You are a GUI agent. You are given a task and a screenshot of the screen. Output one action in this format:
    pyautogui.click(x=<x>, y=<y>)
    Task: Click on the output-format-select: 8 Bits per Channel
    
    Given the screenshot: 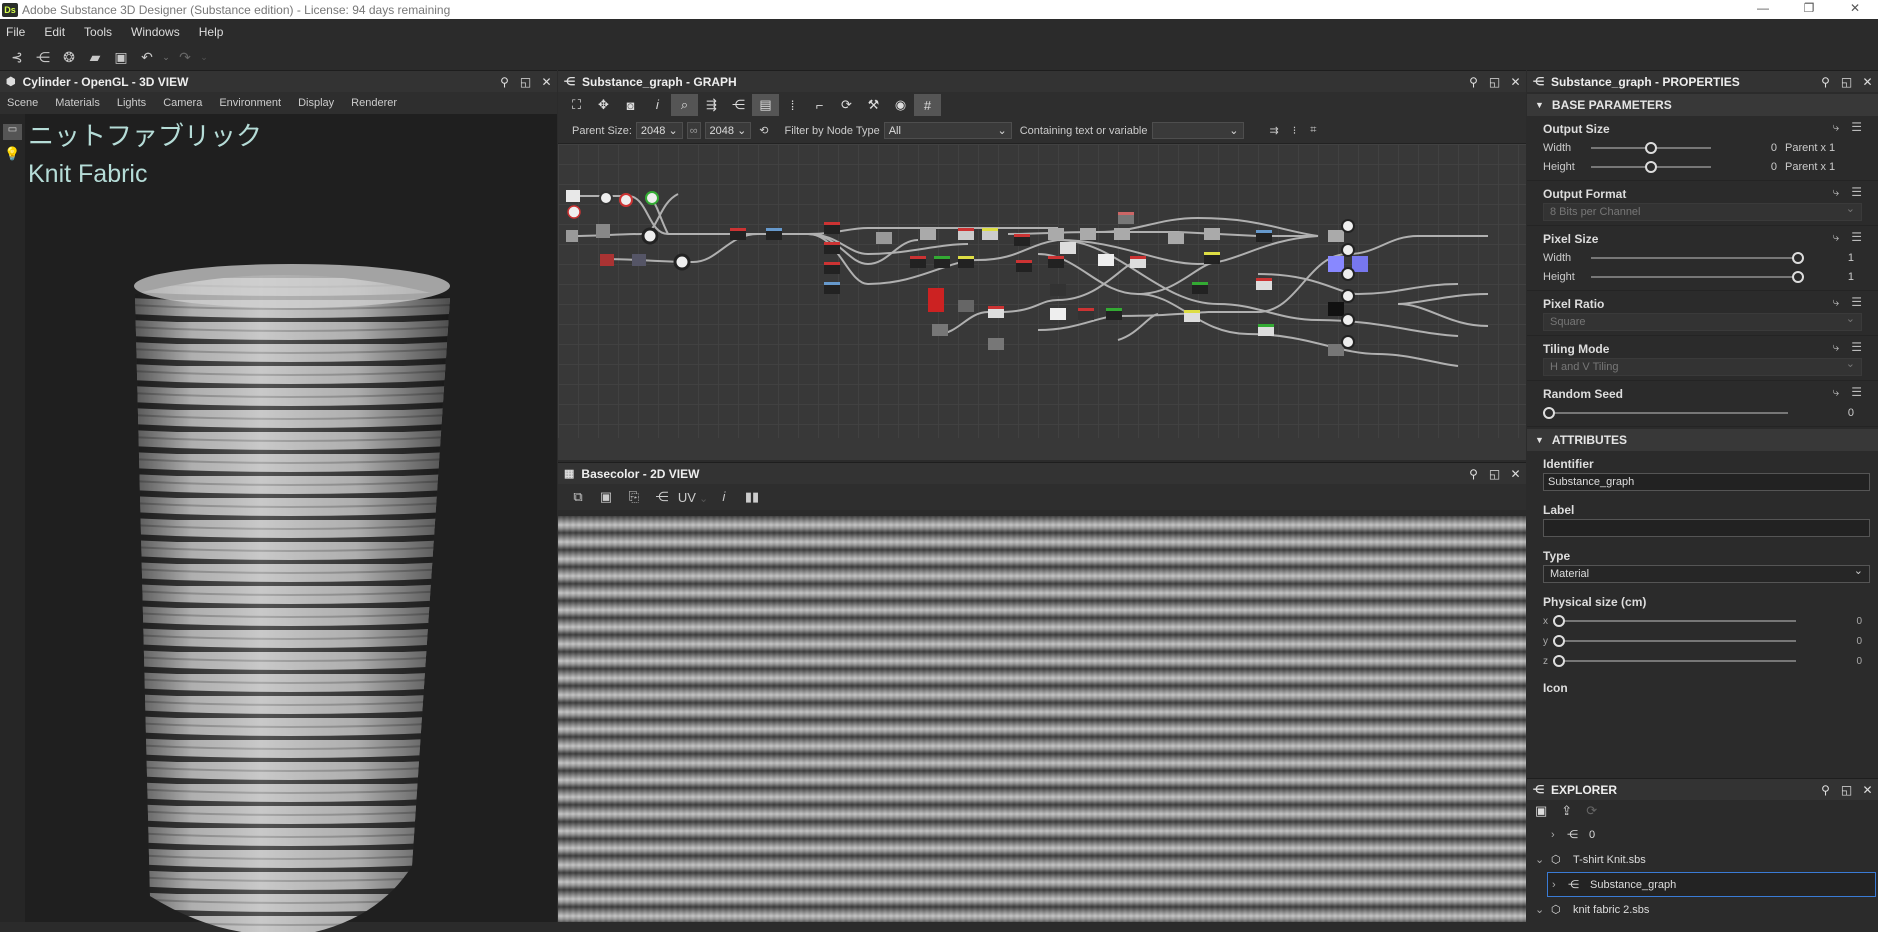 What is the action you would take?
    pyautogui.click(x=1702, y=211)
    